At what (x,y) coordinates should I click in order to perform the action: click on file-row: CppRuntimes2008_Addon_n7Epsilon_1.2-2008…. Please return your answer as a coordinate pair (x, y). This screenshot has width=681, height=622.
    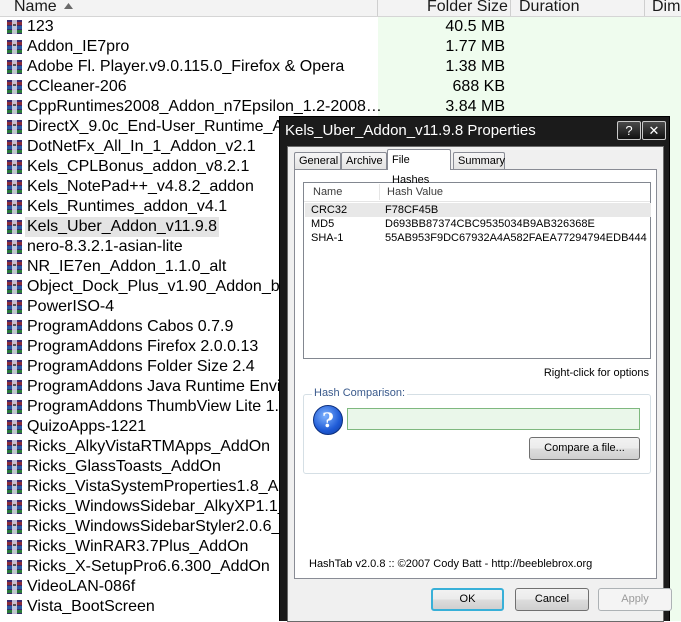
    Looking at the image, I should click on (340, 107).